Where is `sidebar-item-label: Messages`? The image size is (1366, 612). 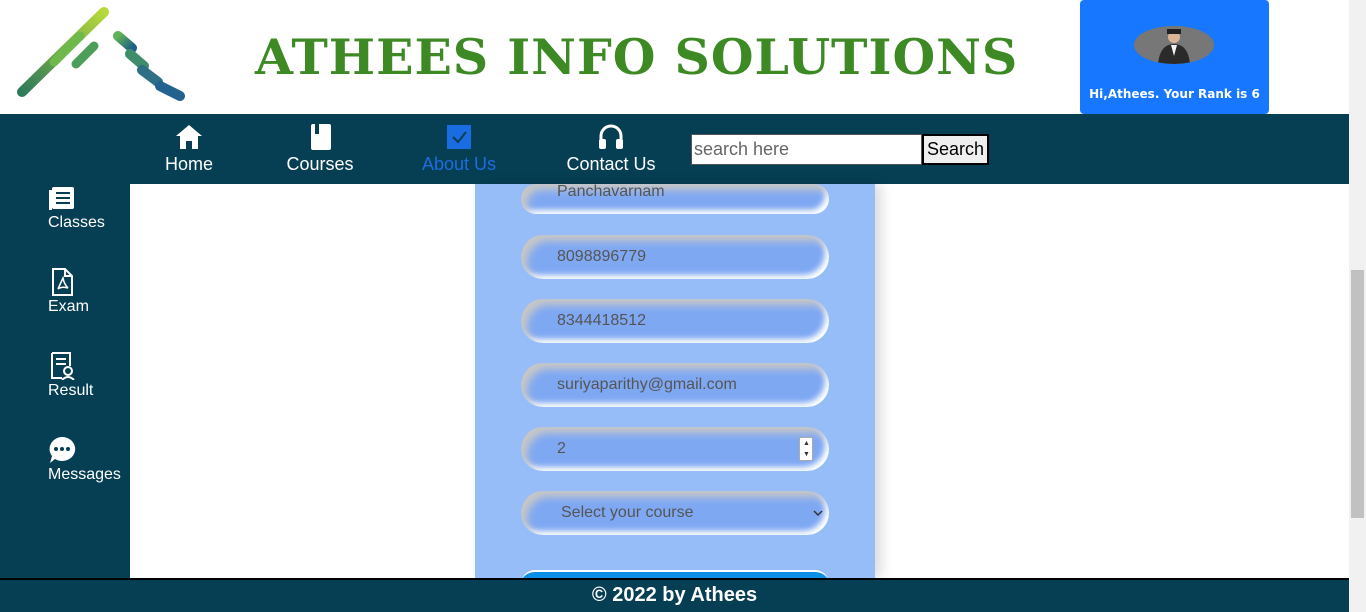 sidebar-item-label: Messages is located at coordinates (84, 474).